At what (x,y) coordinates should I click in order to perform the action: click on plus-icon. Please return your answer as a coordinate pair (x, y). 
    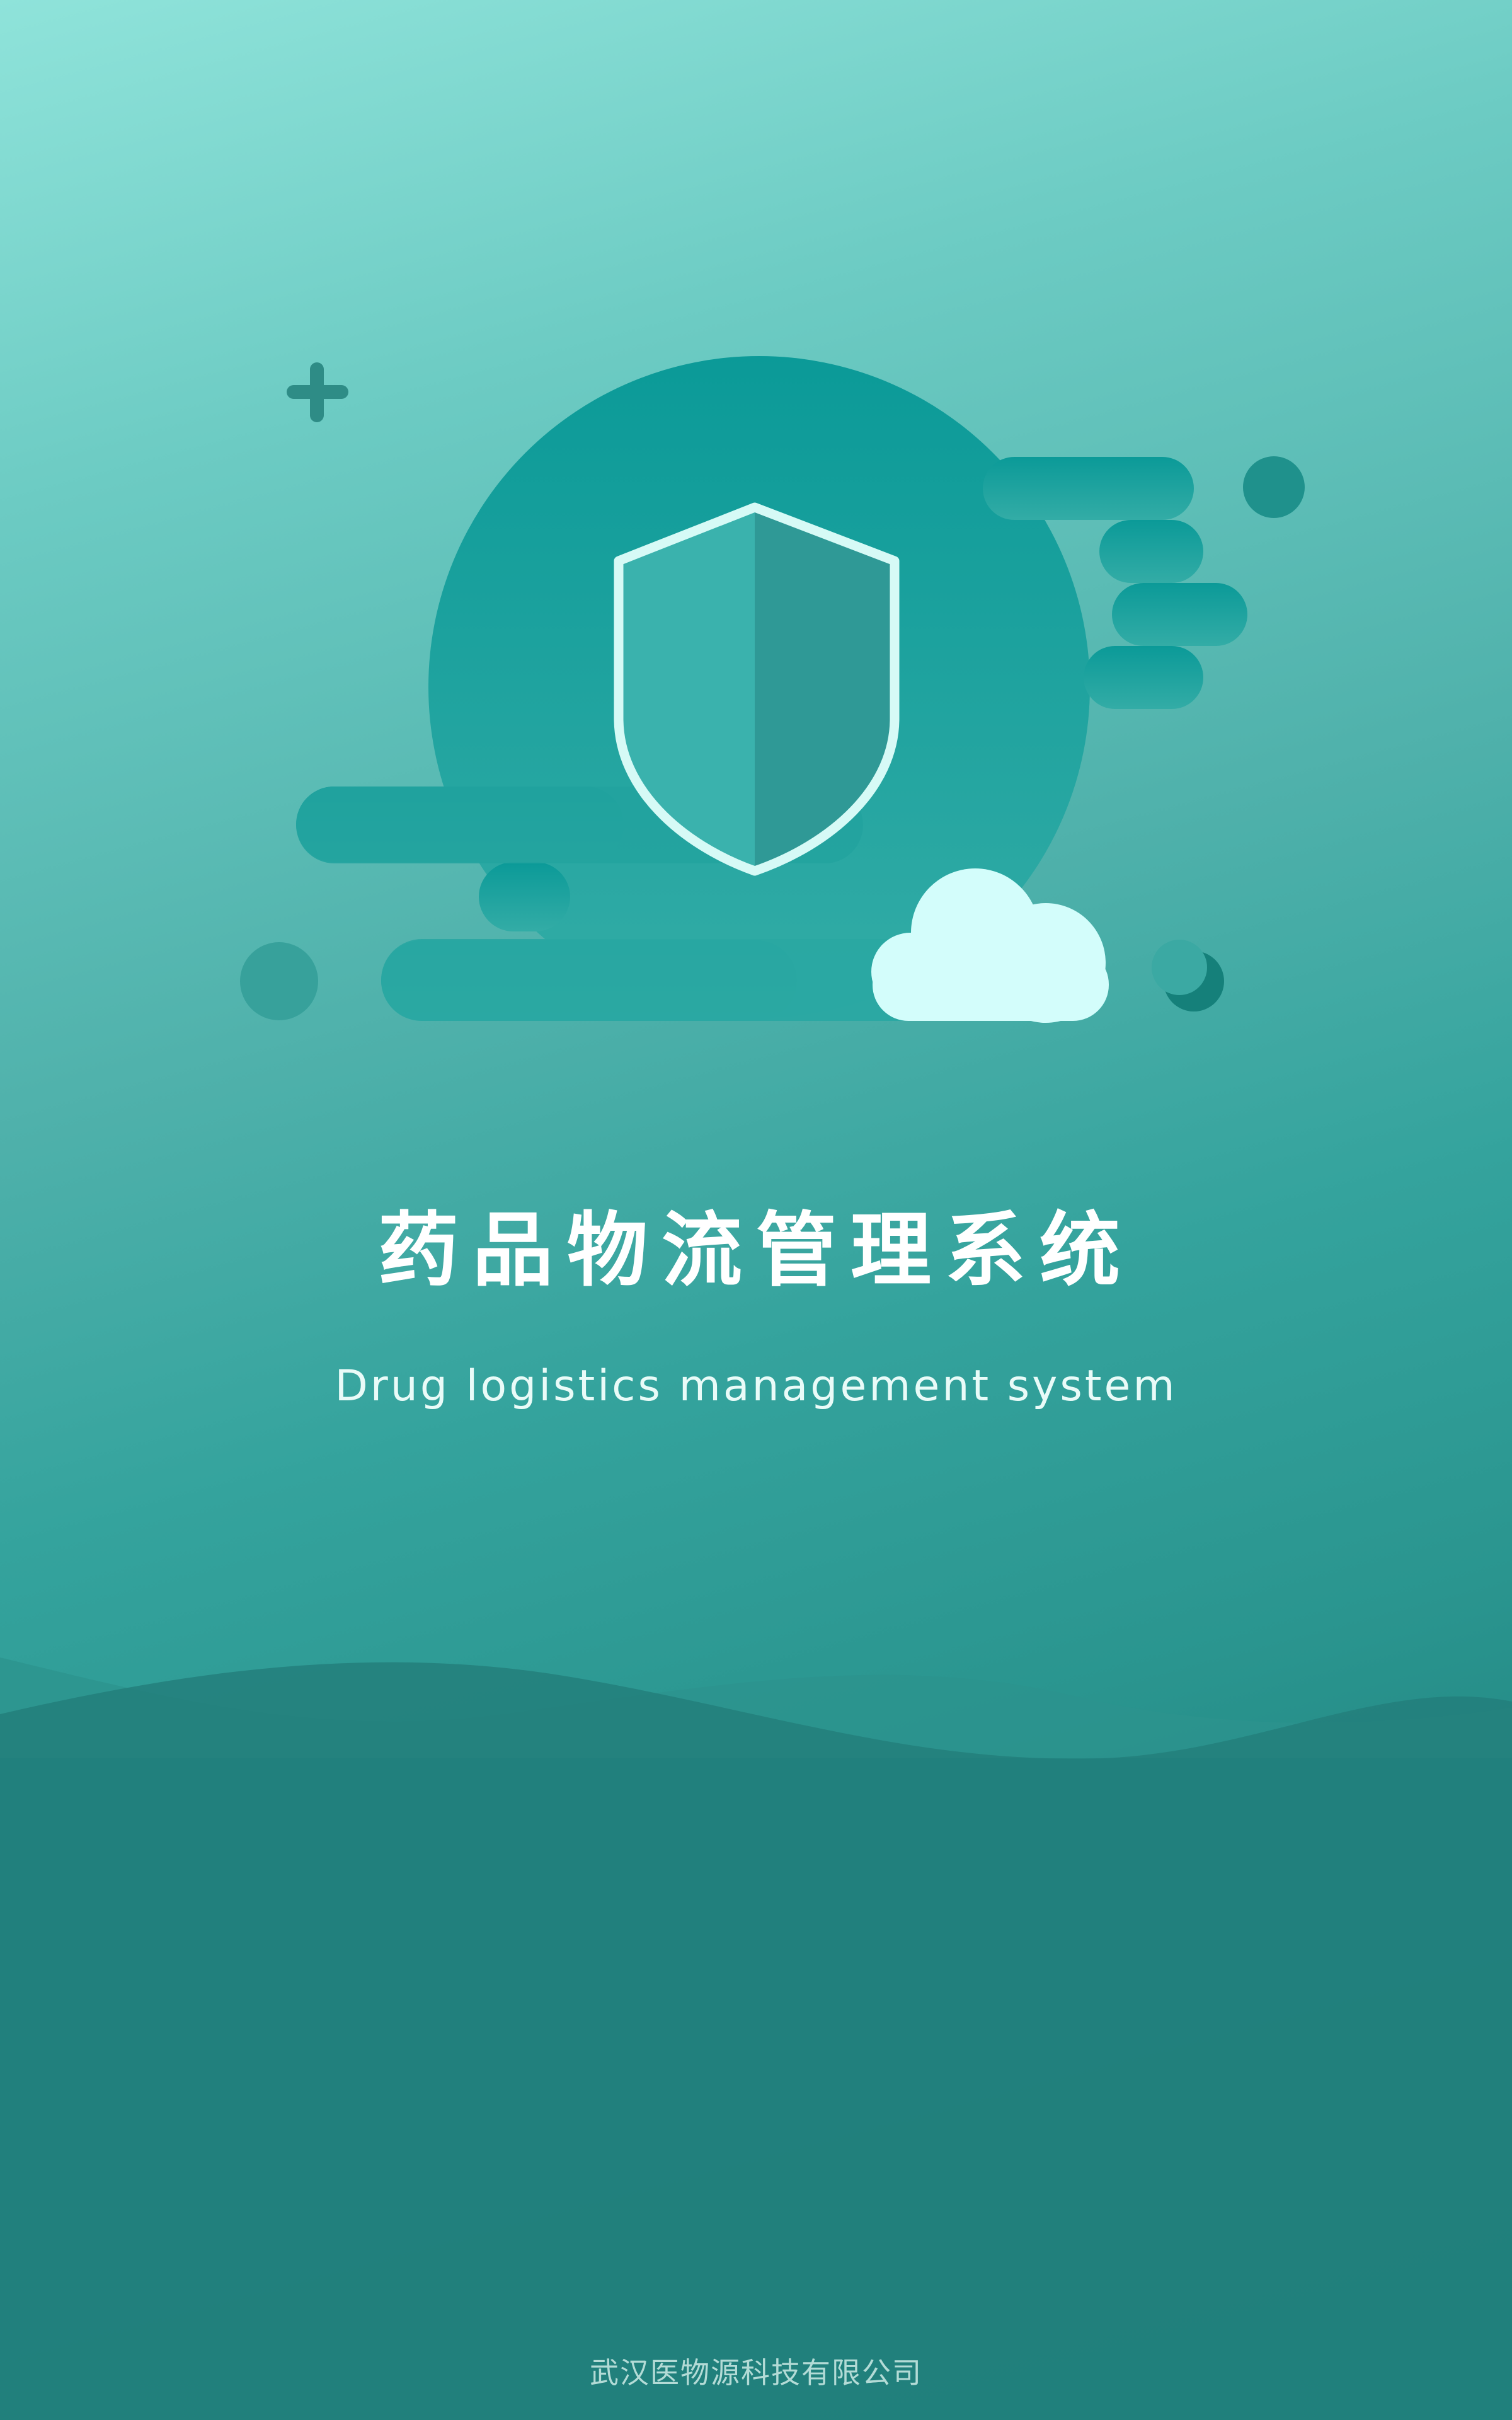
    Looking at the image, I should click on (317, 392).